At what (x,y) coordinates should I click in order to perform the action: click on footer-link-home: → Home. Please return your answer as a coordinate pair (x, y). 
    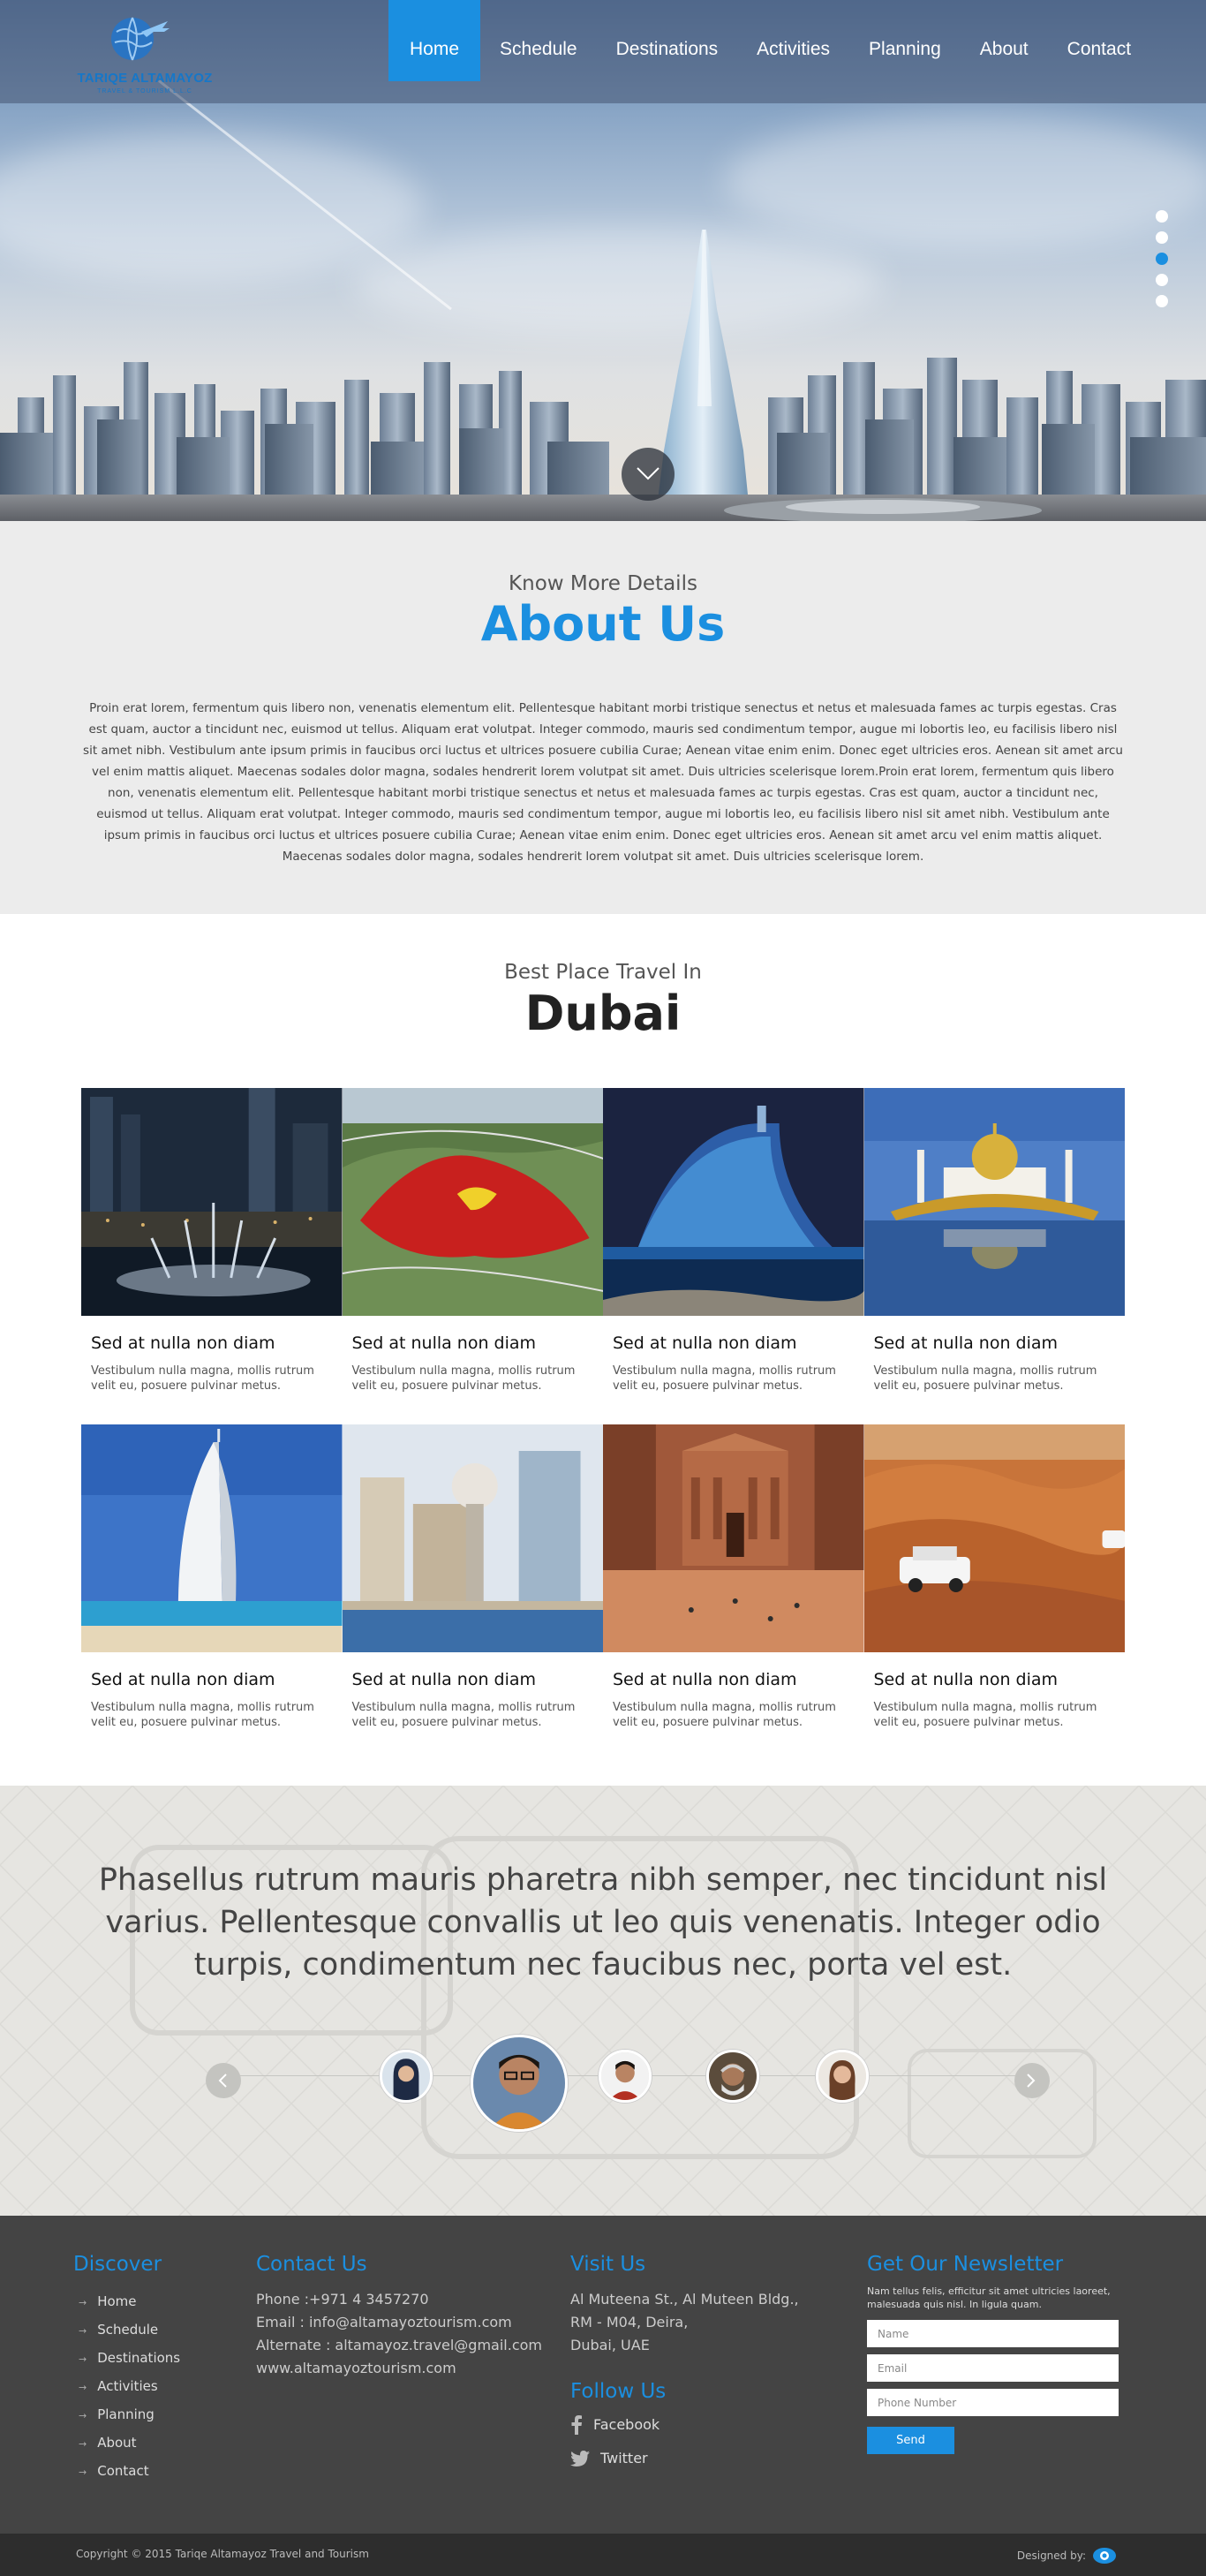
    Looking at the image, I should click on (126, 2302).